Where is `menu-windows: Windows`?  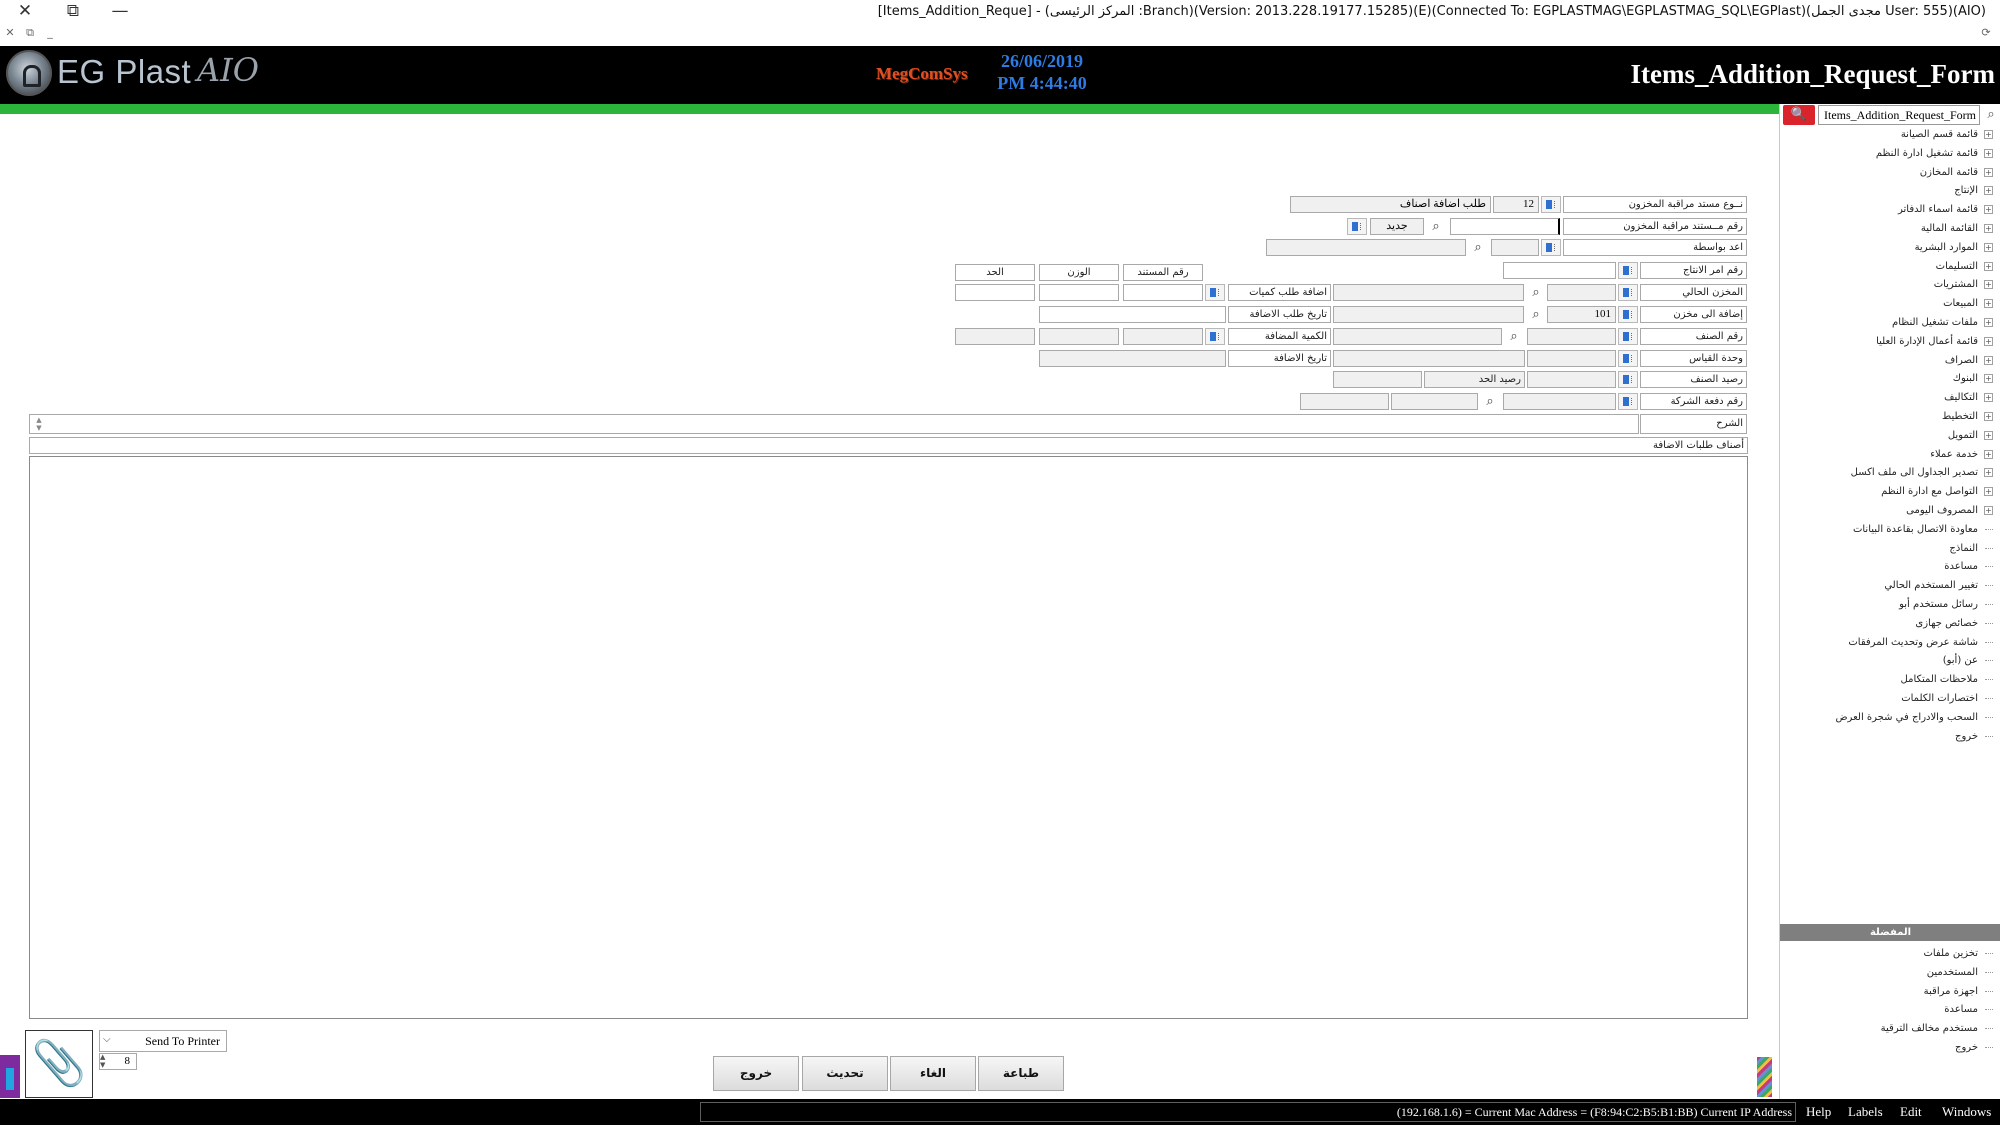 menu-windows: Windows is located at coordinates (1966, 1112).